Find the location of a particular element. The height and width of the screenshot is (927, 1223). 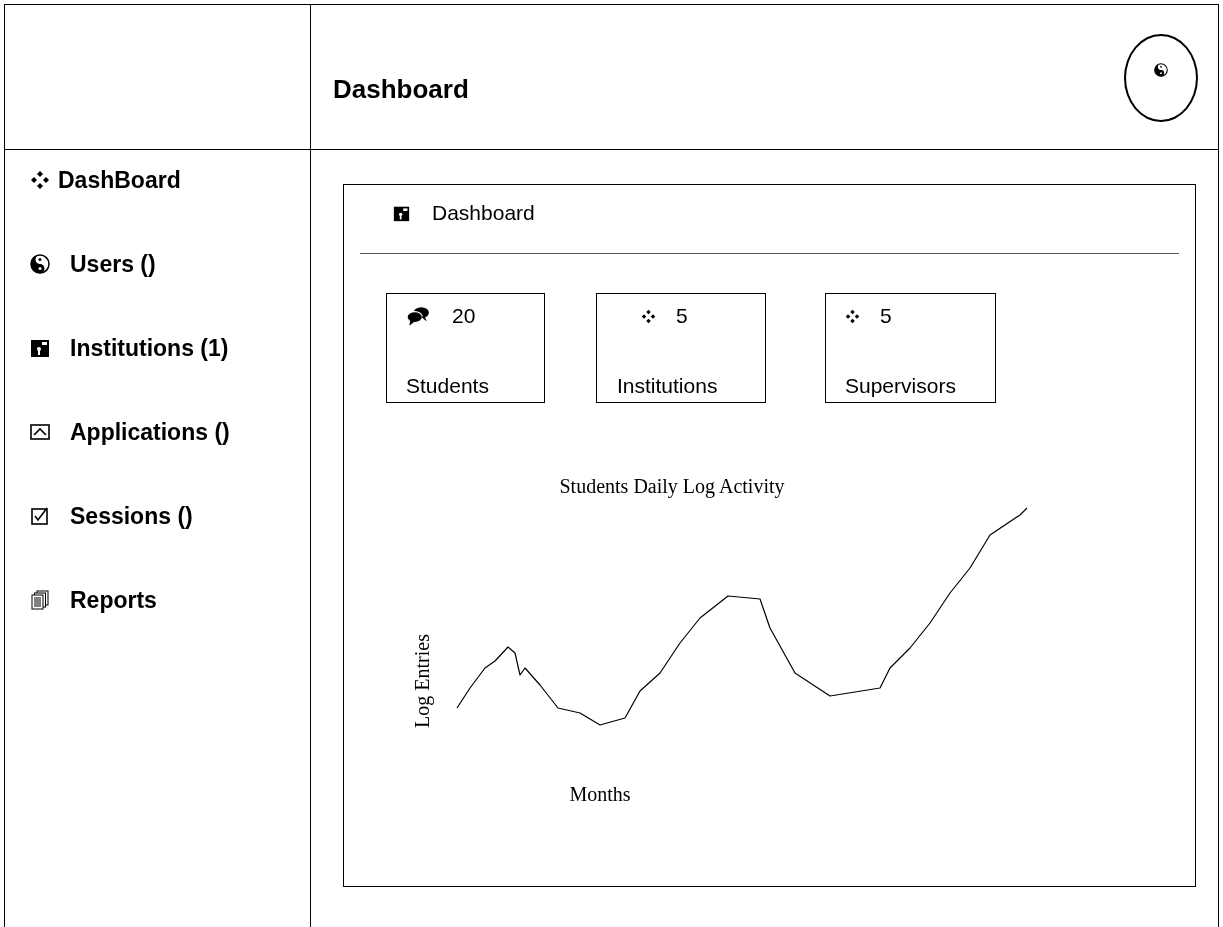

checkbox-icon is located at coordinates (40, 516).